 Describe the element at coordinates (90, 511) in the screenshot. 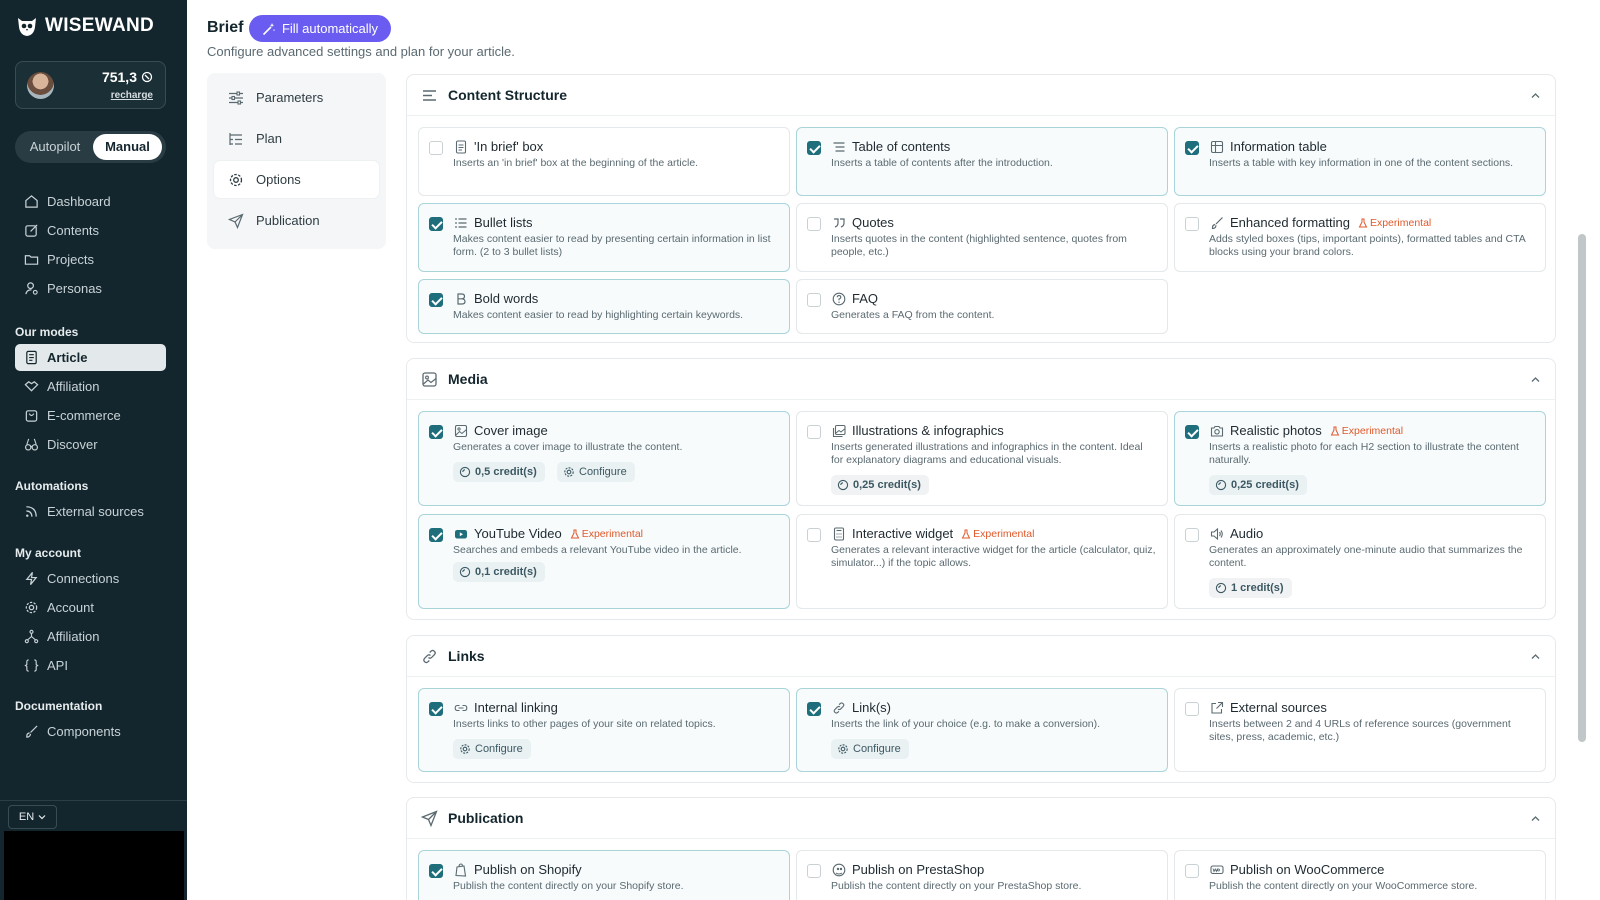

I see `nav-external-sources: External sources` at that location.